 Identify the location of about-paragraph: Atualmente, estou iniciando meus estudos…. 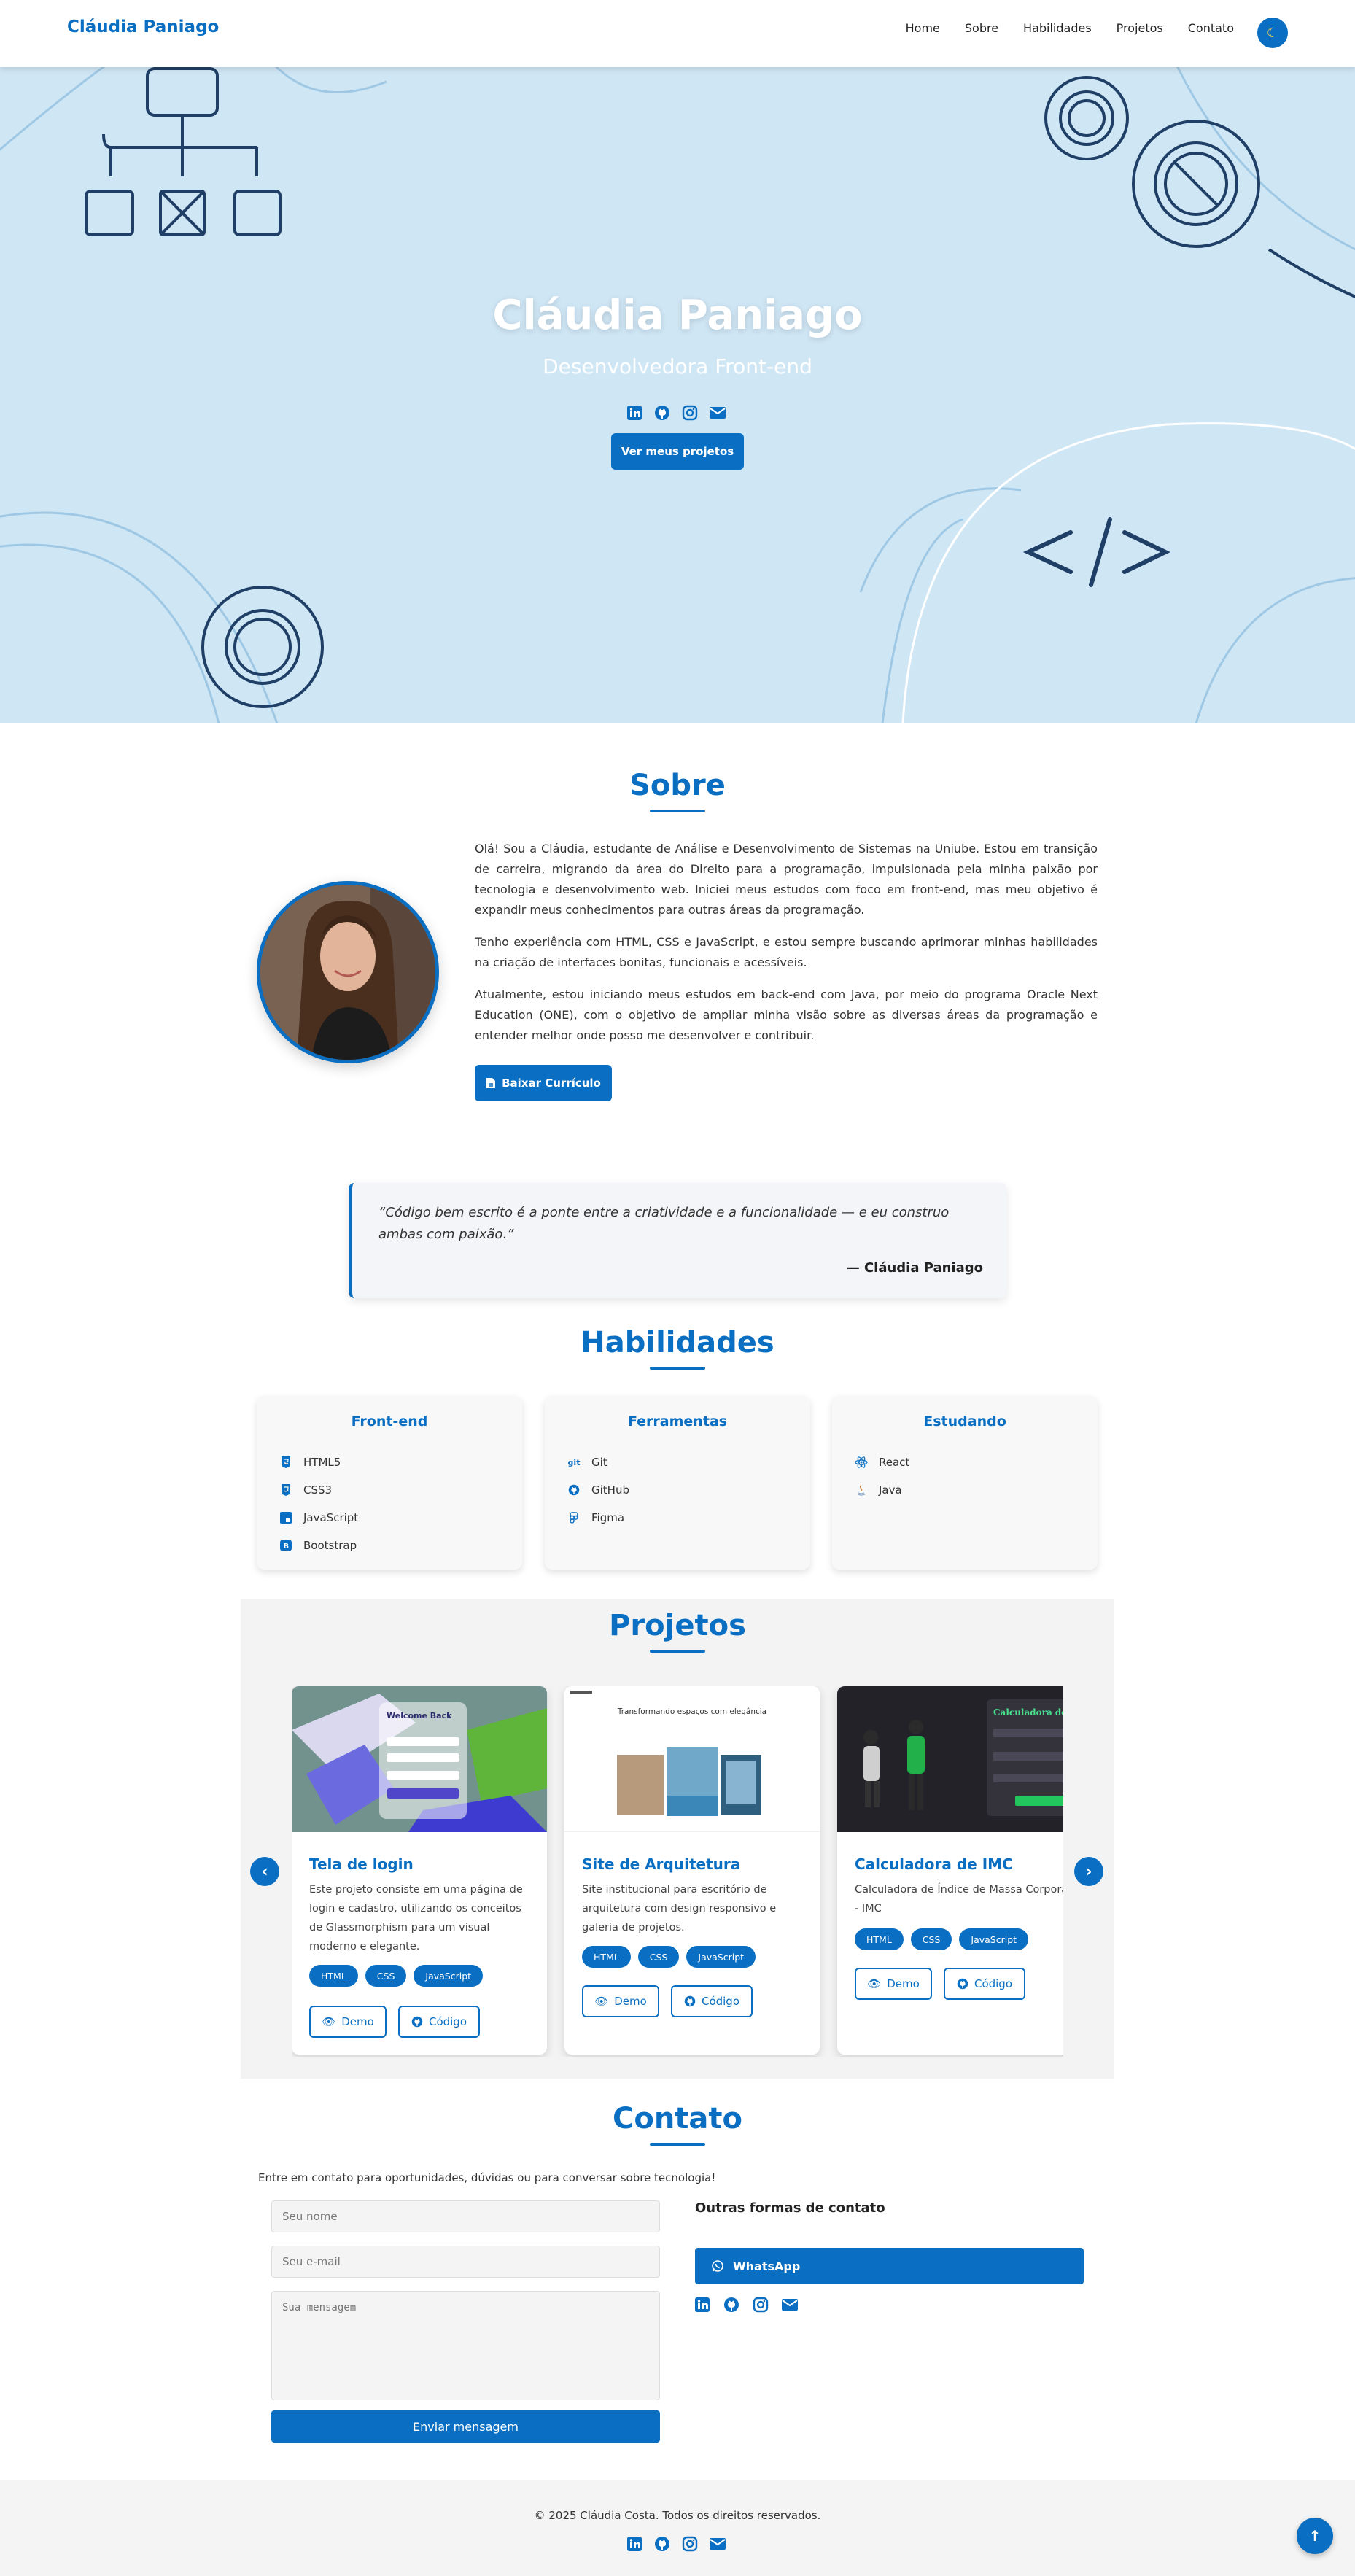
(787, 1015).